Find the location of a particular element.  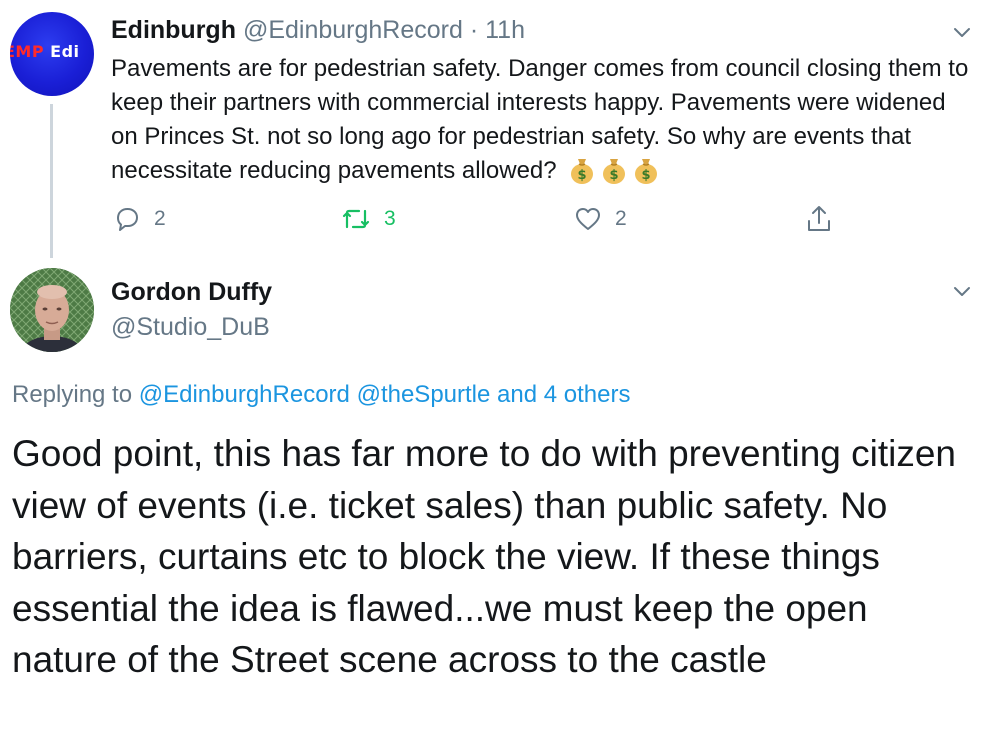

reply-icon is located at coordinates (127, 219).